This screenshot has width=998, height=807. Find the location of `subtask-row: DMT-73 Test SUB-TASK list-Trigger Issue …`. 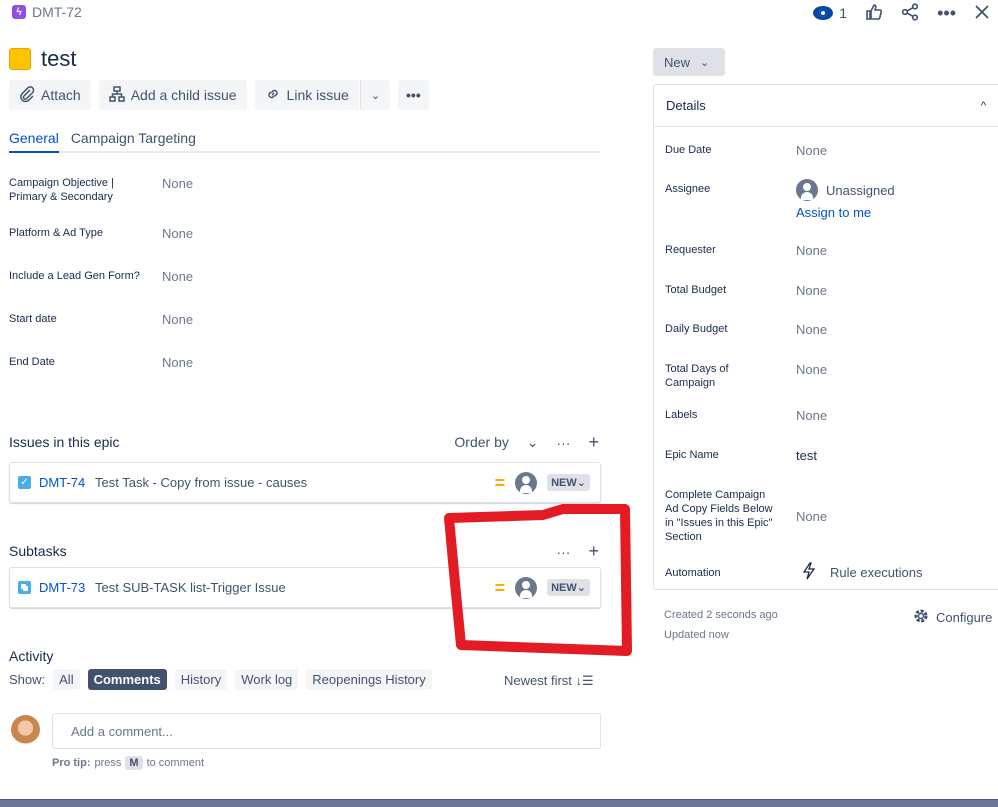

subtask-row: DMT-73 Test SUB-TASK list-Trigger Issue … is located at coordinates (305, 587).